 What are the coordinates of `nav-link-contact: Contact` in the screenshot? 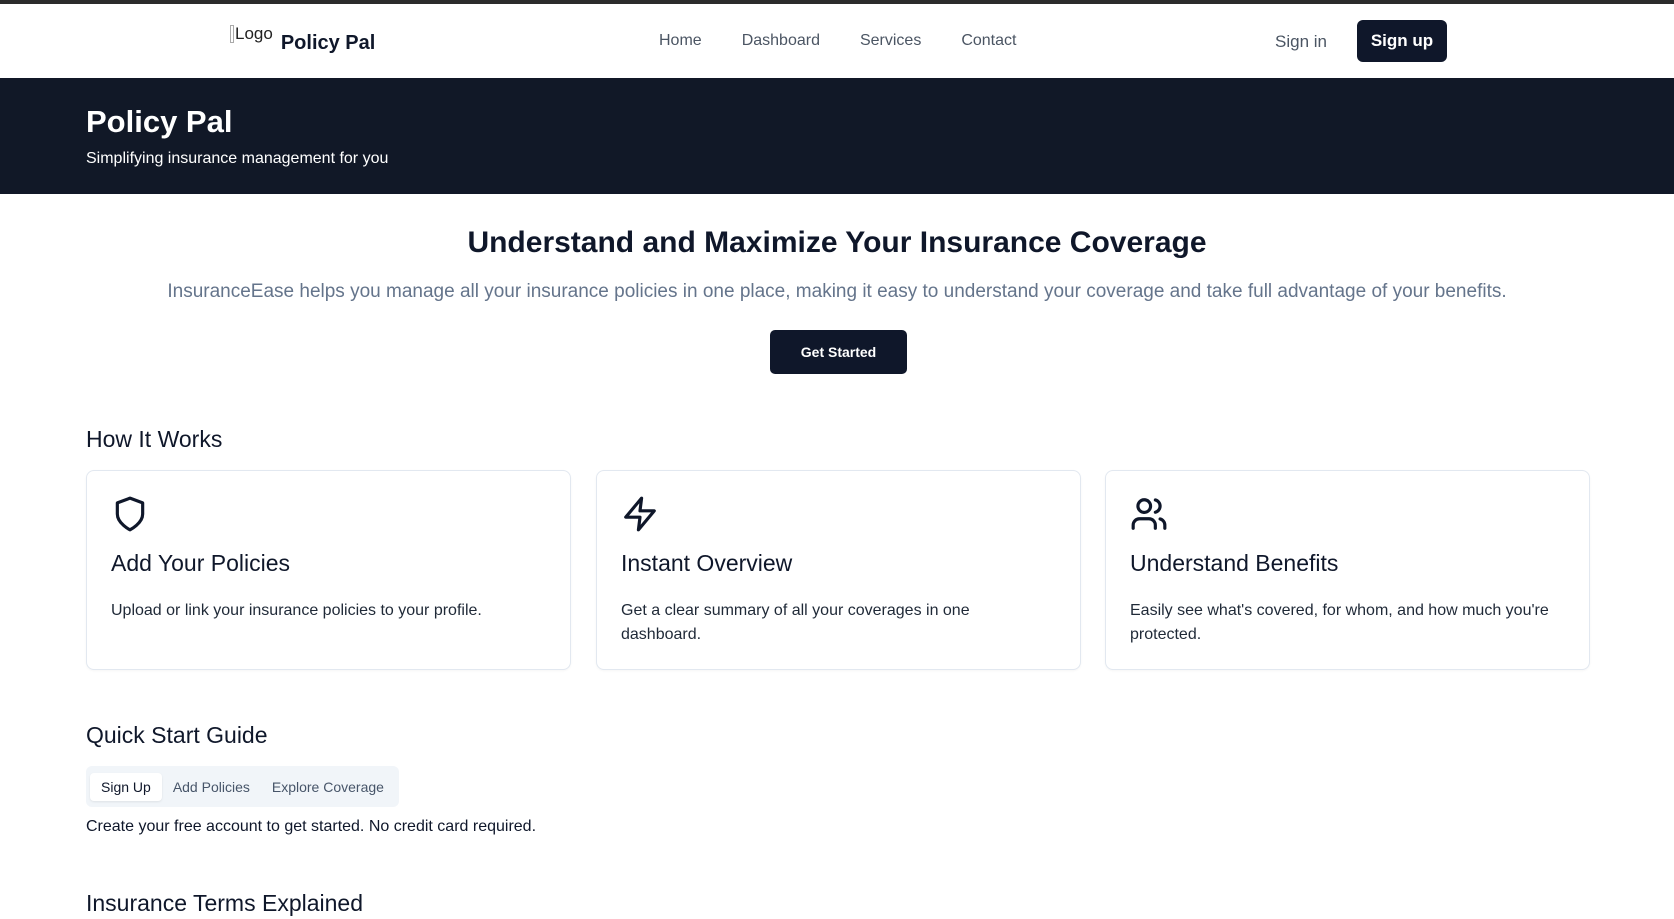 It's located at (988, 41).